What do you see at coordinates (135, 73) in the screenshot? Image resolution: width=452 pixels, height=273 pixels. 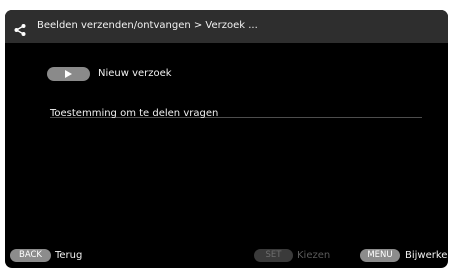 I see `new-request-label: Nieuw verzoek` at bounding box center [135, 73].